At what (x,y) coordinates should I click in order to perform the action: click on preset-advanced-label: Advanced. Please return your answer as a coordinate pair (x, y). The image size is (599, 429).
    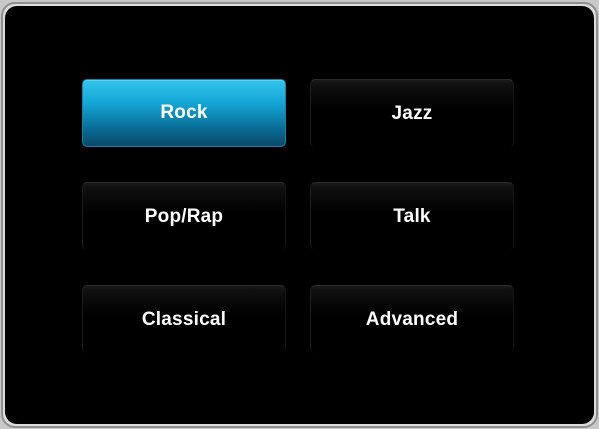
    Looking at the image, I should click on (412, 319).